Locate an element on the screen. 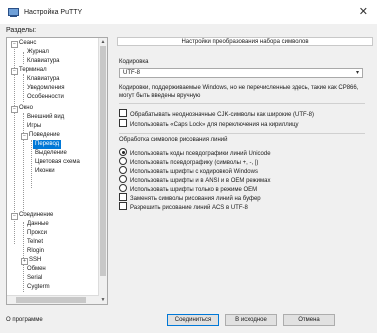 The width and height of the screenshot is (377, 333). tree-item-keyboard-session: Клавиатура is located at coordinates (43, 61).